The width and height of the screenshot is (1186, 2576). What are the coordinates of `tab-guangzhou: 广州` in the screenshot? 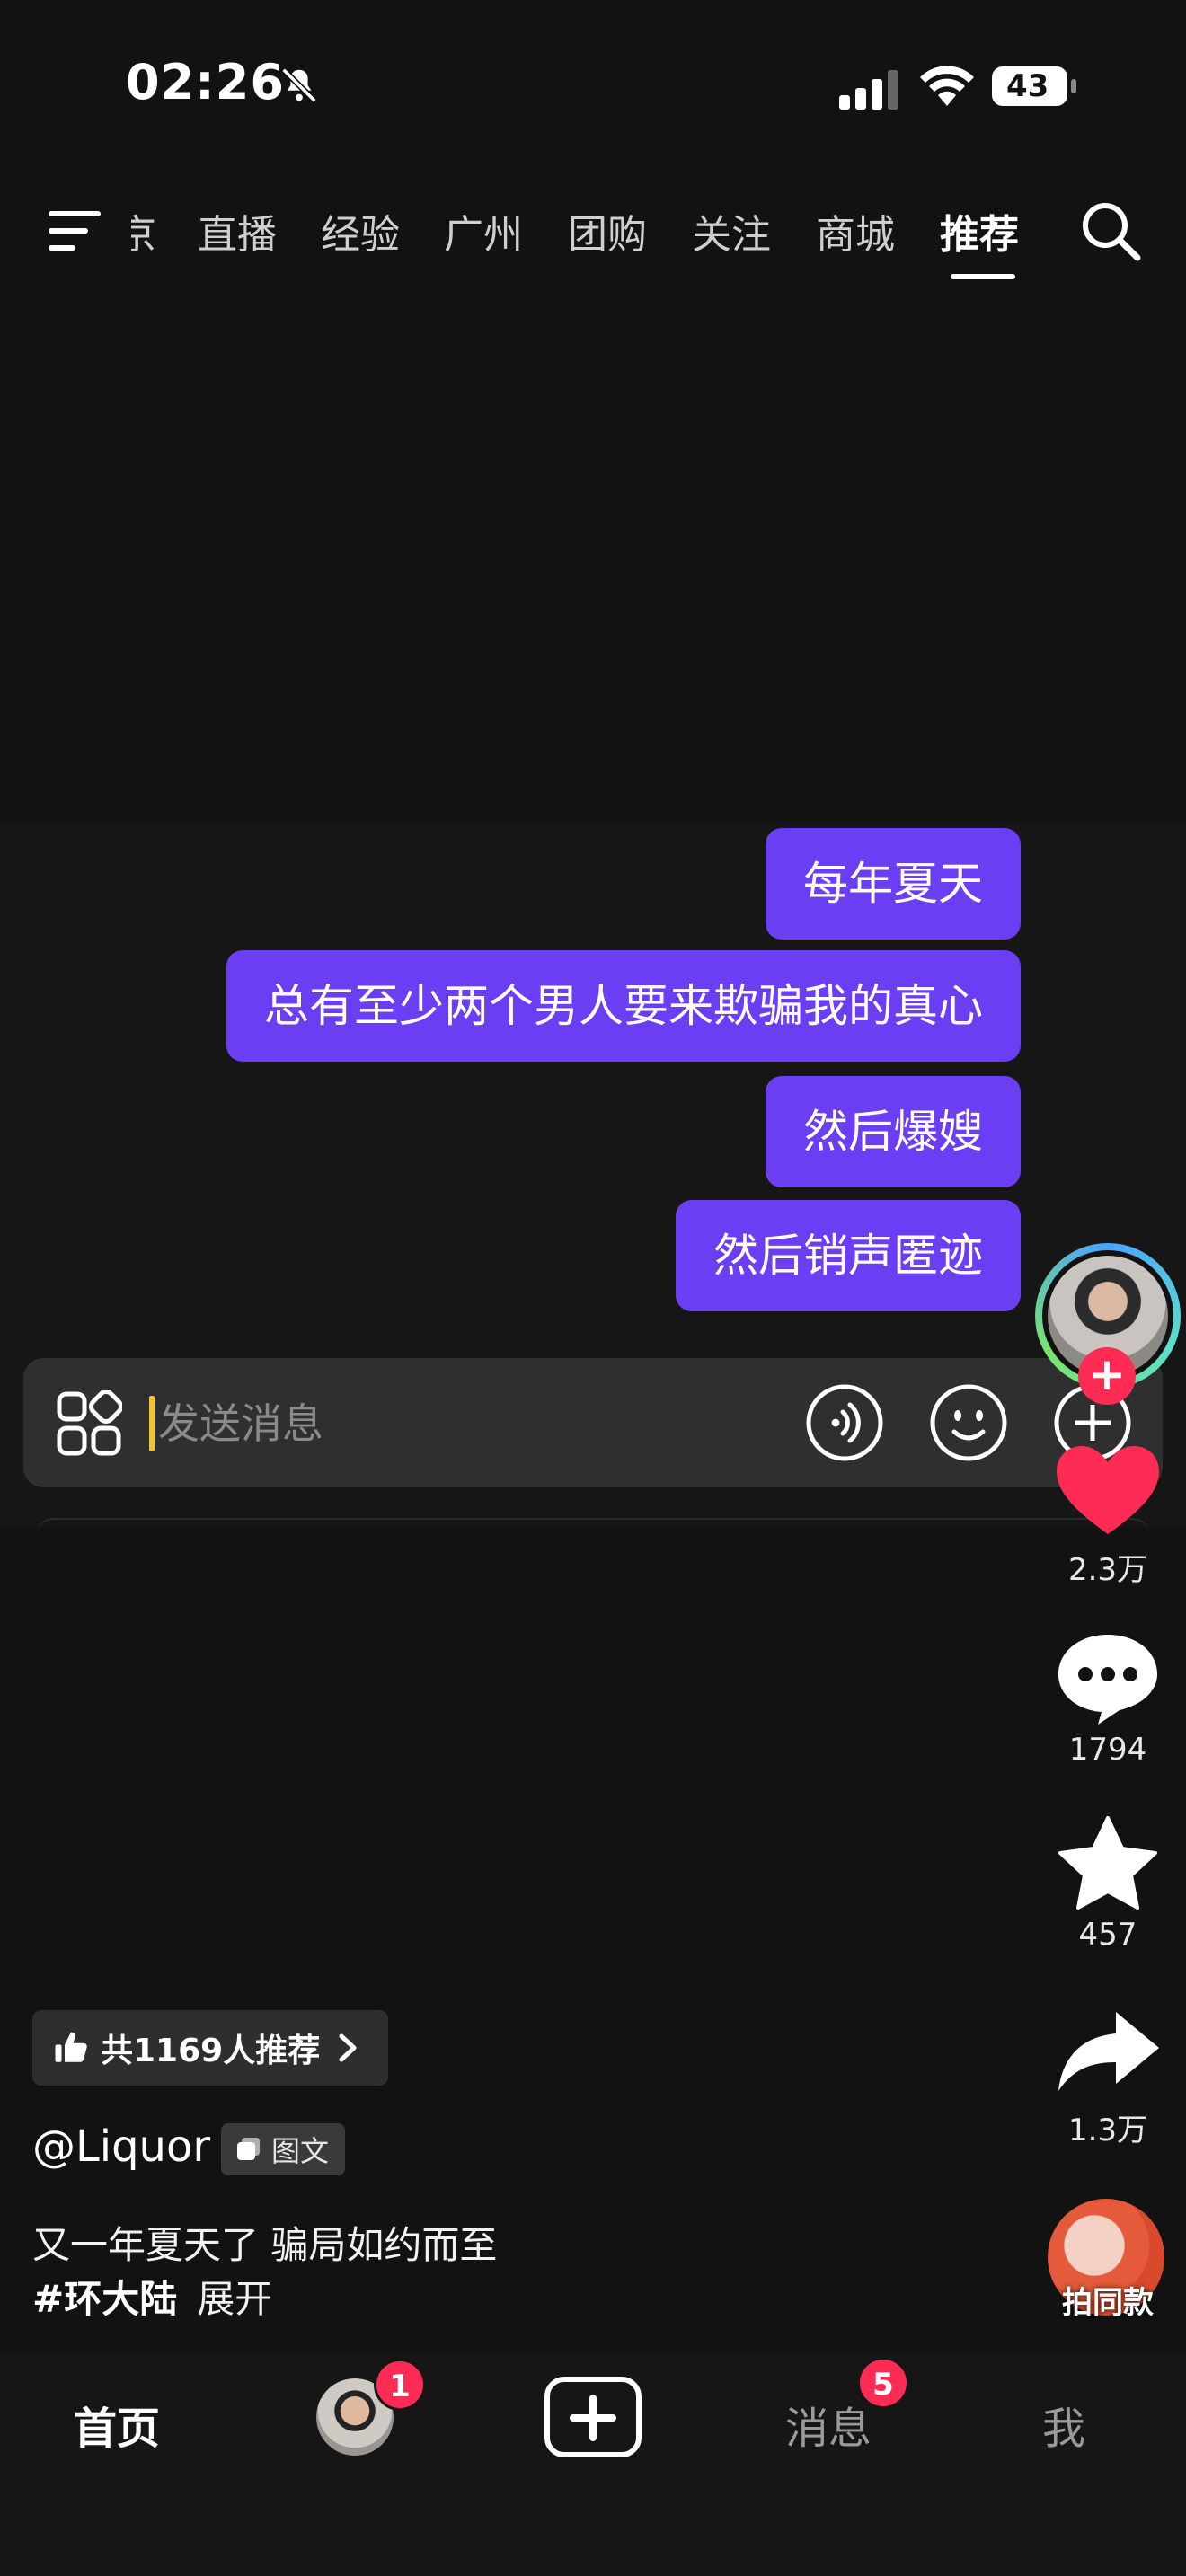 It's located at (483, 231).